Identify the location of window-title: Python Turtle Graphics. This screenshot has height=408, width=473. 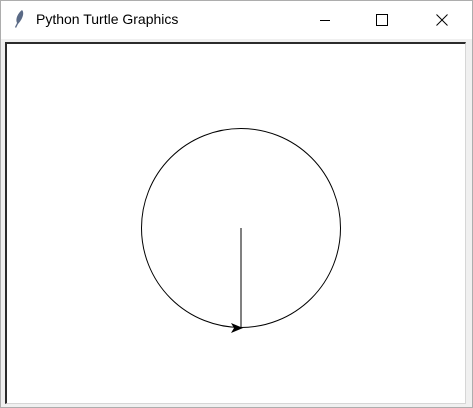
(107, 19).